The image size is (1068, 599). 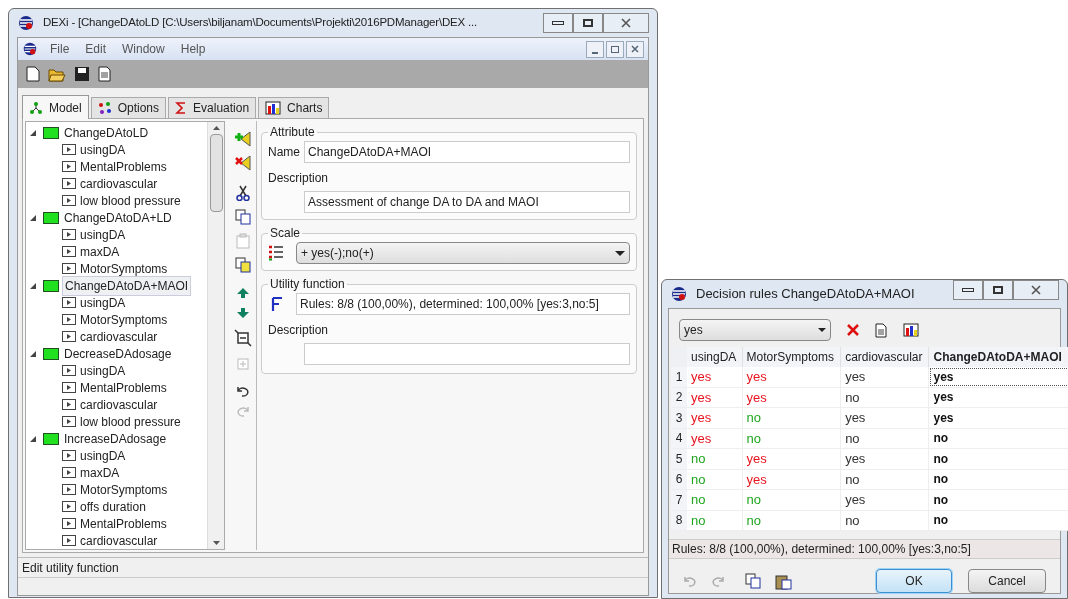 What do you see at coordinates (679, 377) in the screenshot?
I see `row-number: 1` at bounding box center [679, 377].